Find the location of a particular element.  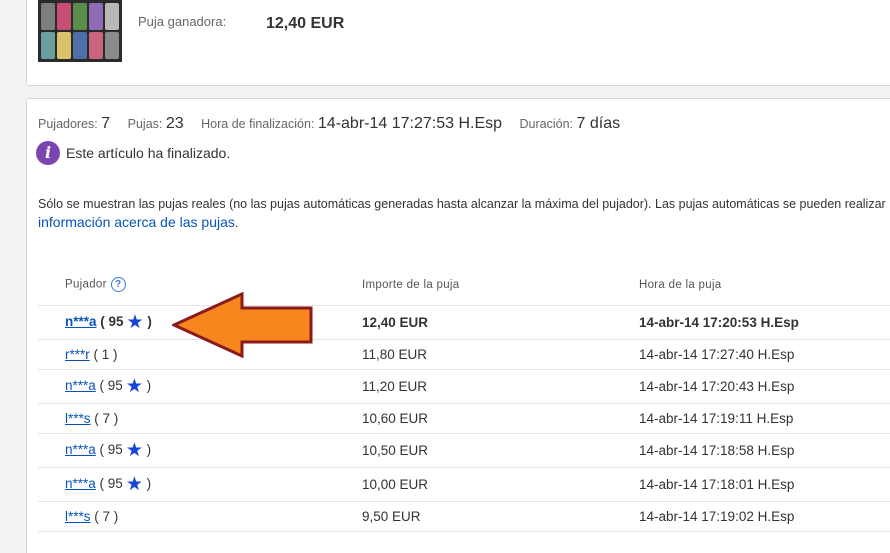

duration-value: 7 días is located at coordinates (598, 123).